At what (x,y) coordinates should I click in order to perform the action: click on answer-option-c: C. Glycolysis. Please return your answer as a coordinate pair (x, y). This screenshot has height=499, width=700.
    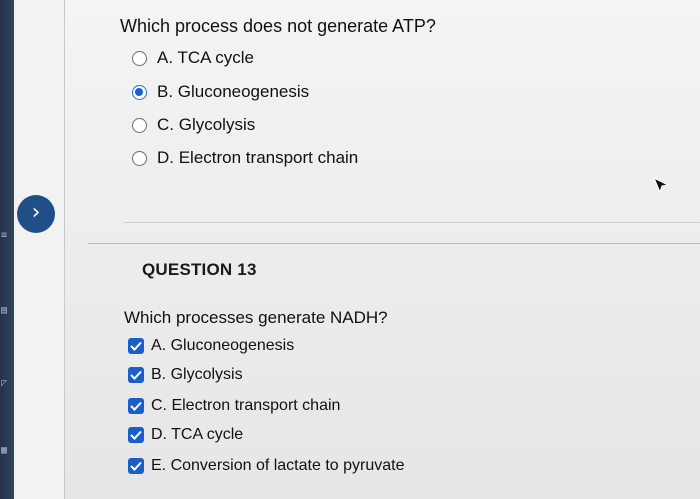
    Looking at the image, I should click on (193, 125).